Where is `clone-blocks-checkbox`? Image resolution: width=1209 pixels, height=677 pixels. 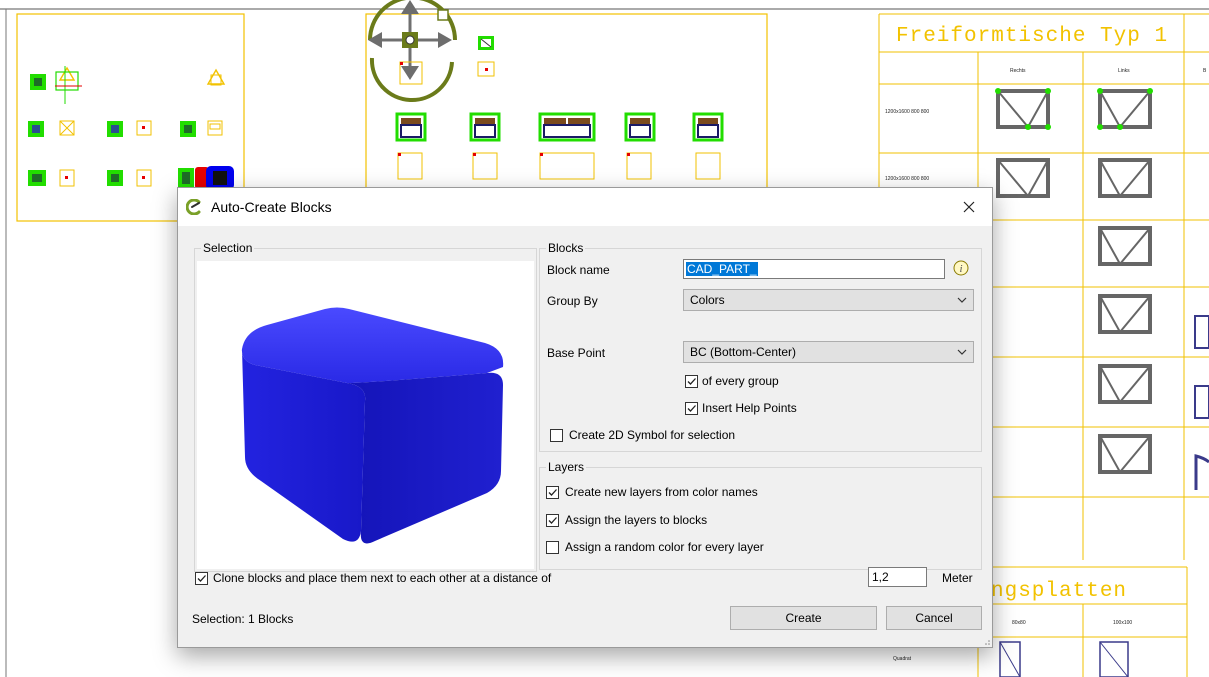 clone-blocks-checkbox is located at coordinates (201, 578).